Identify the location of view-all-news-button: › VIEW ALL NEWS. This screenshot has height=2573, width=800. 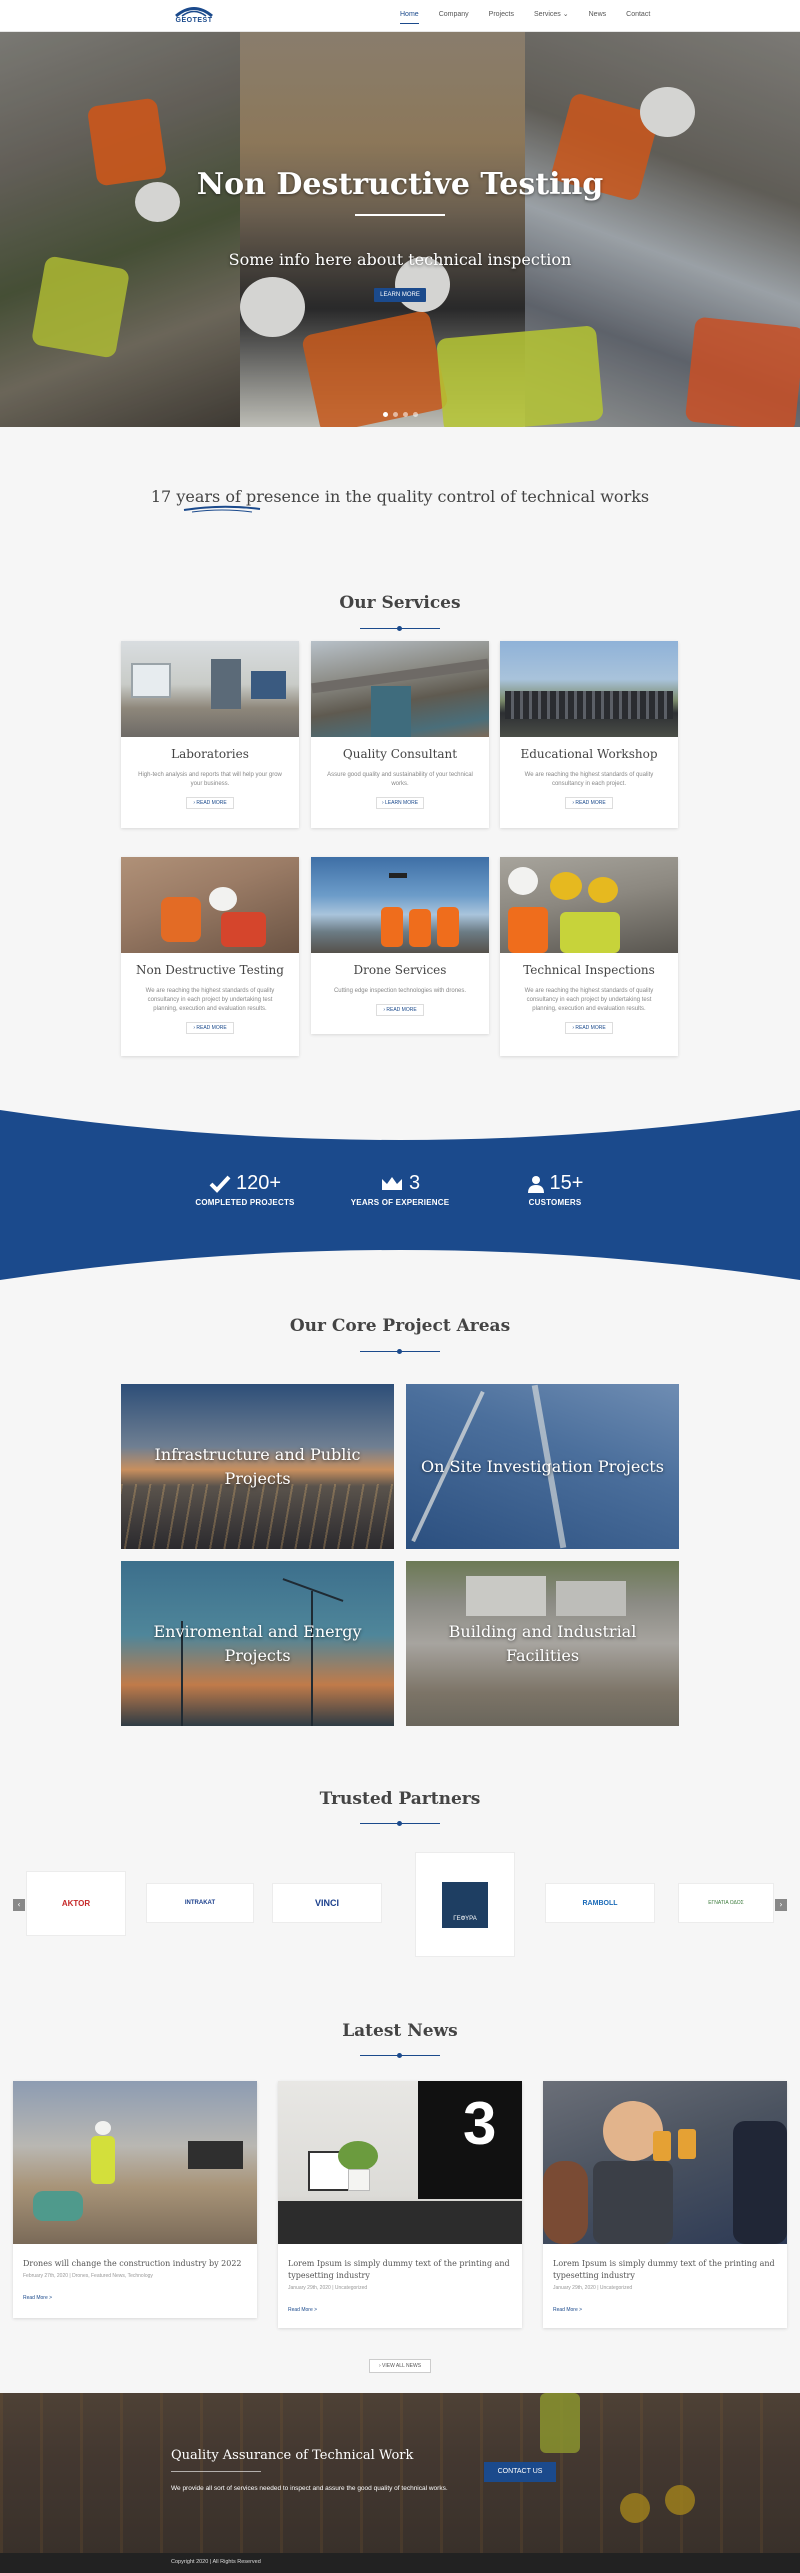
(400, 2366).